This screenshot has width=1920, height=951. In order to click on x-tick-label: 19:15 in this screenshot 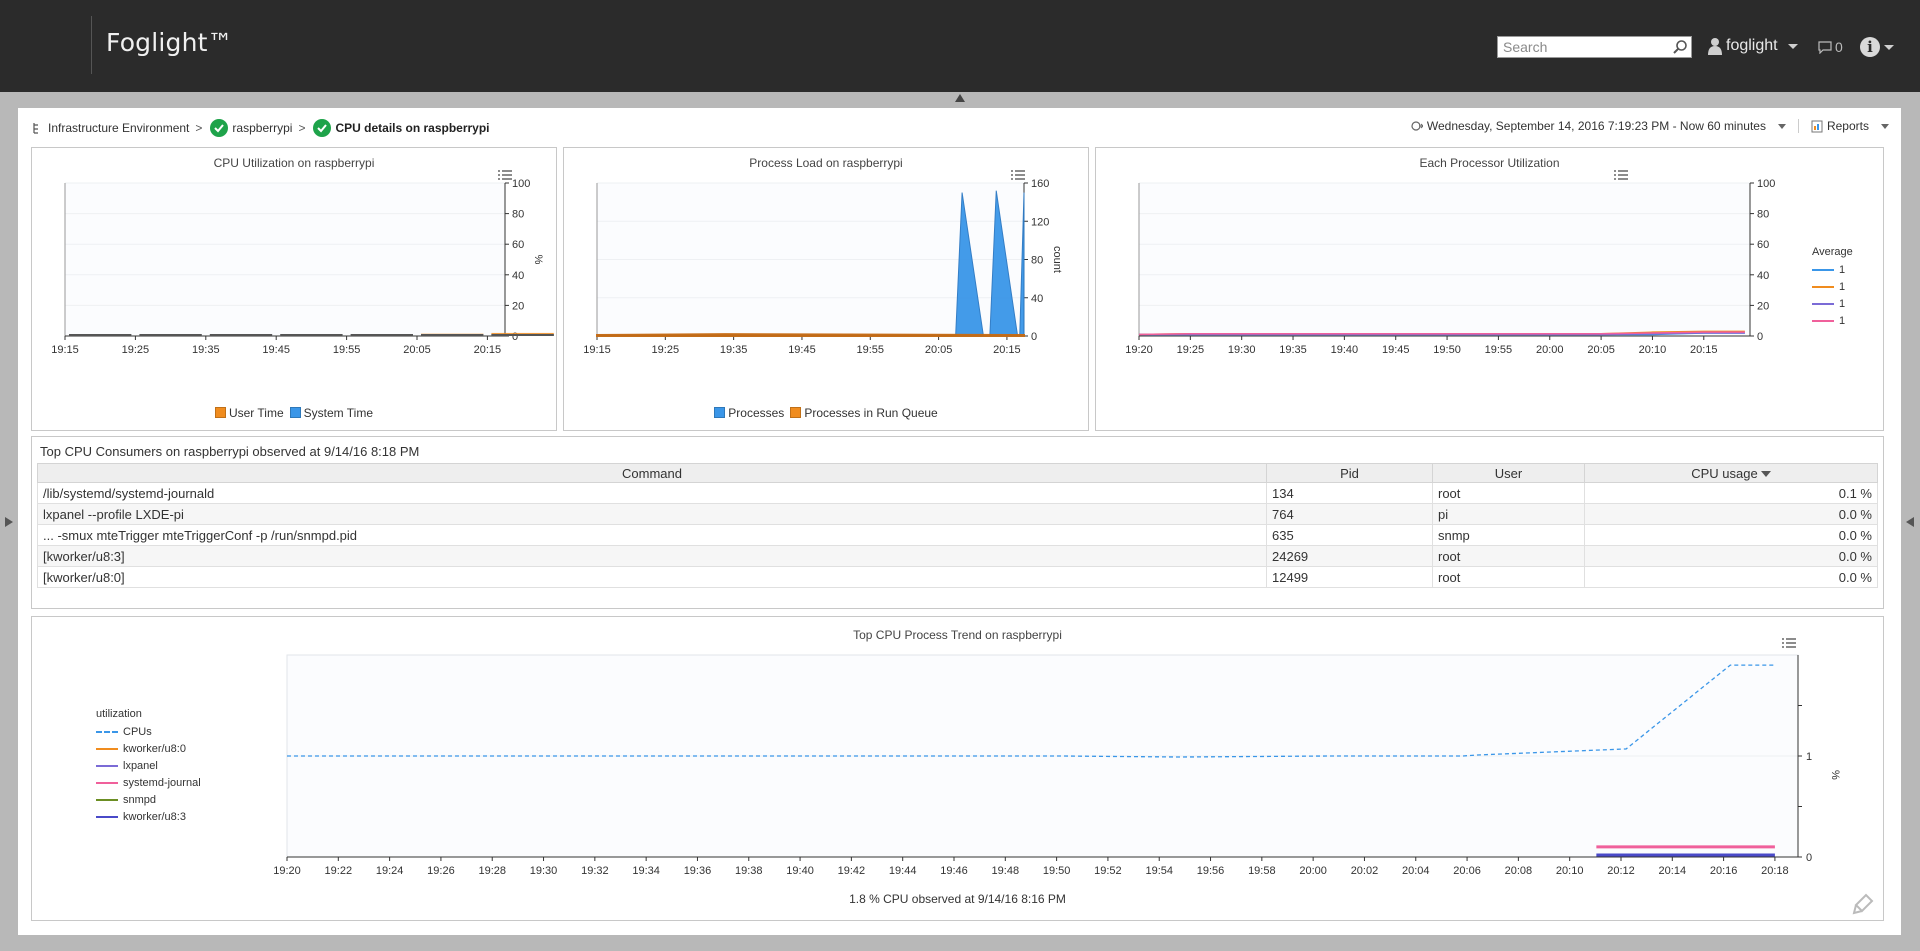, I will do `click(65, 350)`.